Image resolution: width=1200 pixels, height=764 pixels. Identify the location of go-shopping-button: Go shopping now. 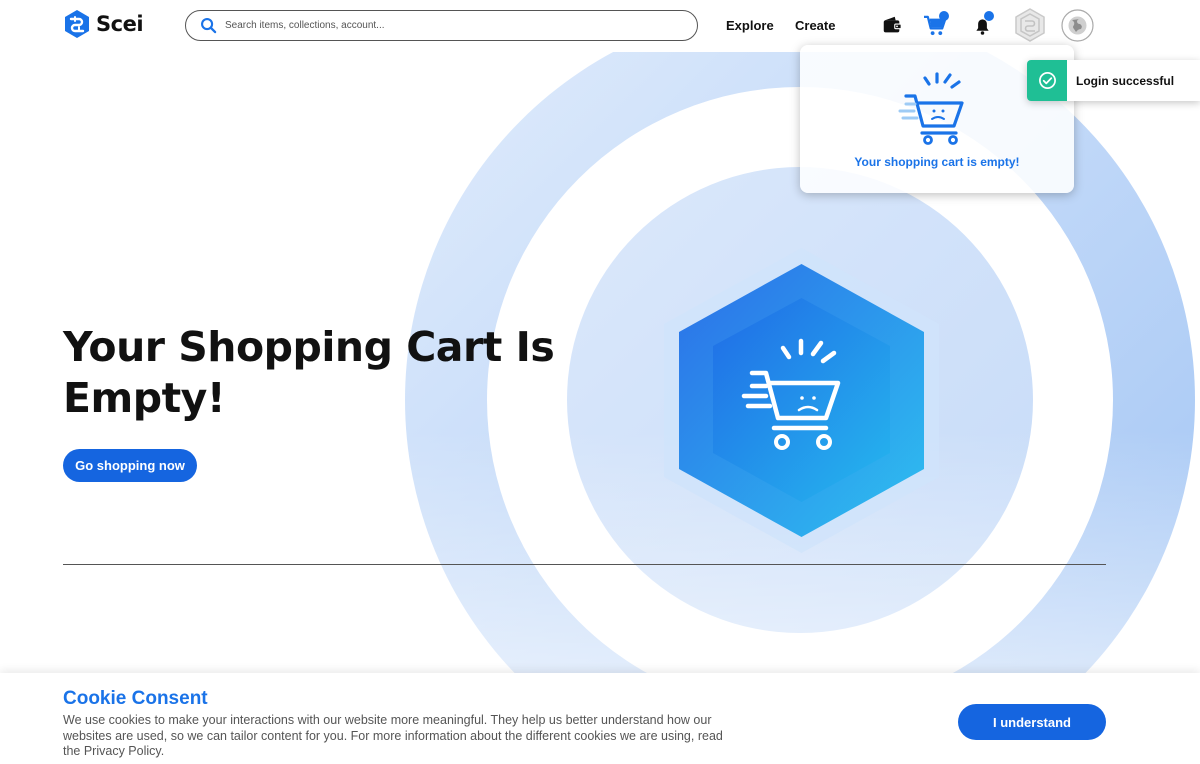
(130, 465).